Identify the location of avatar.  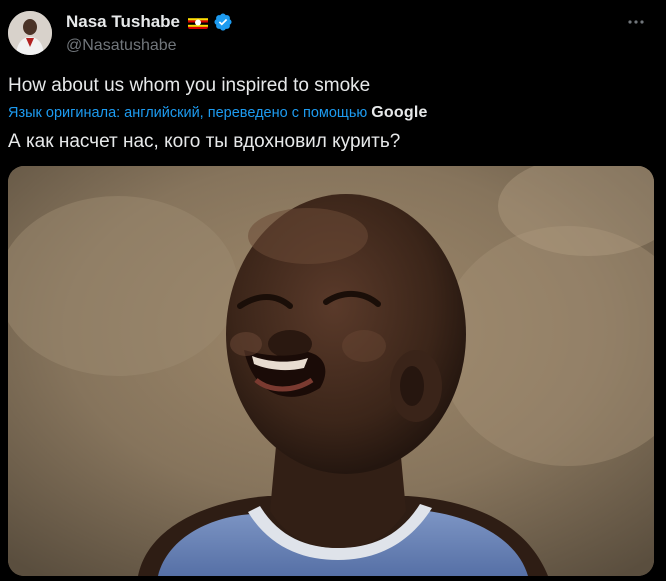
(30, 33).